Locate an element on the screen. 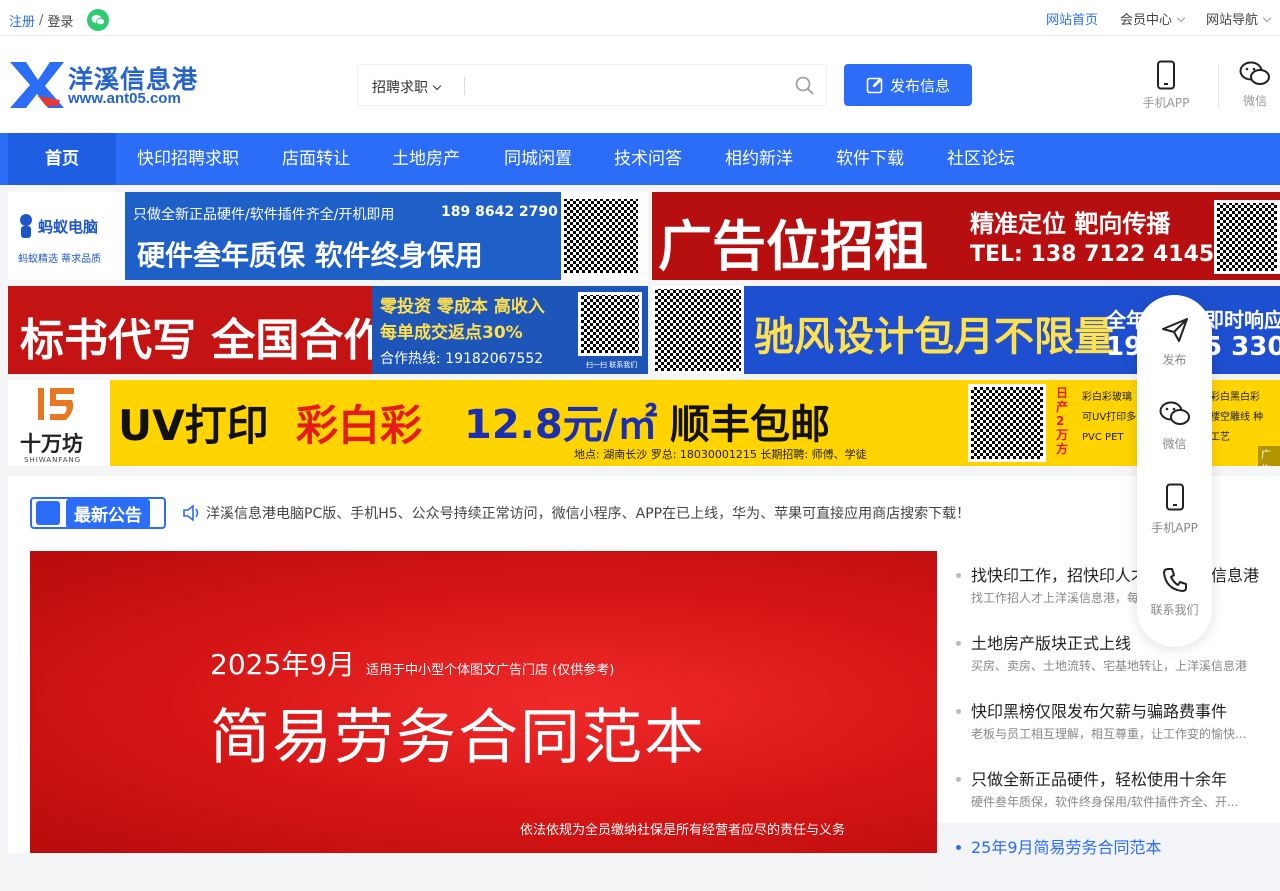 The image size is (1280, 891). nav-item-real-estate: 土地房产 is located at coordinates (426, 159).